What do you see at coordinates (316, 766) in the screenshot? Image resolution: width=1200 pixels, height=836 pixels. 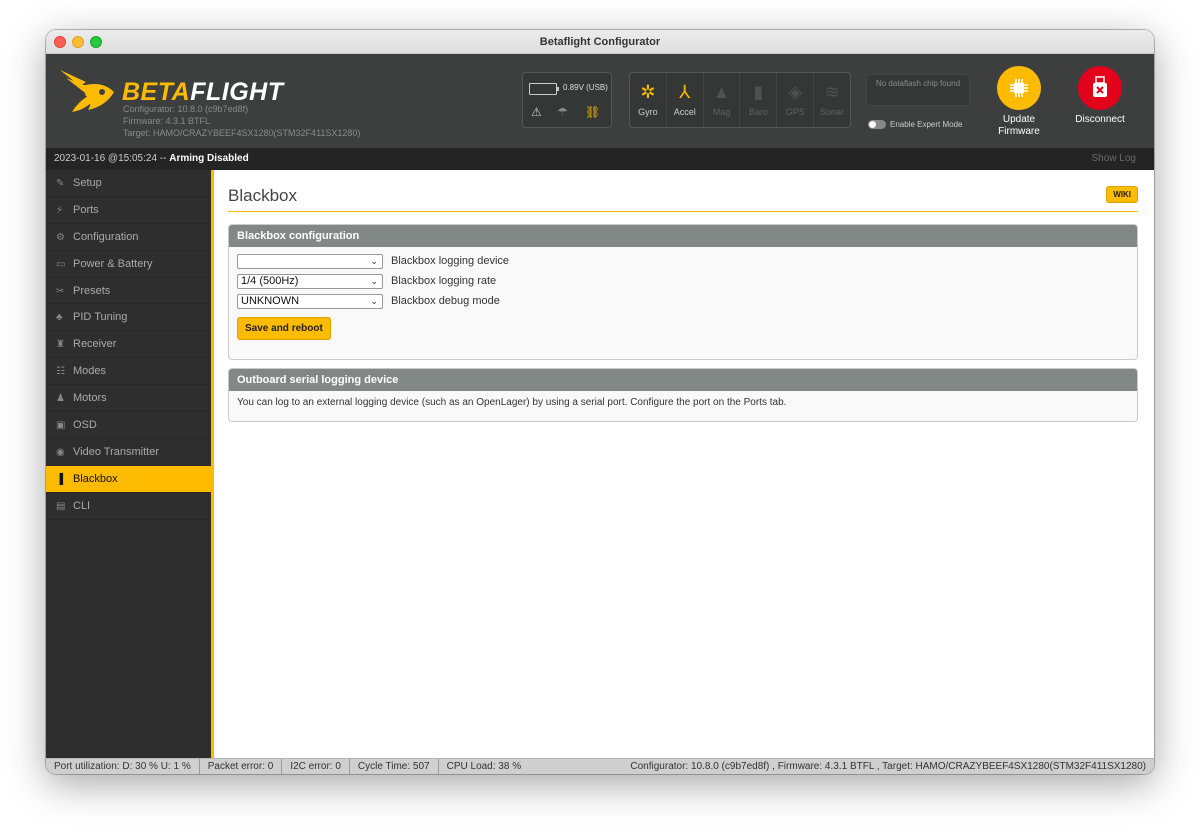 I see `i2c-error: I2C error: 0` at bounding box center [316, 766].